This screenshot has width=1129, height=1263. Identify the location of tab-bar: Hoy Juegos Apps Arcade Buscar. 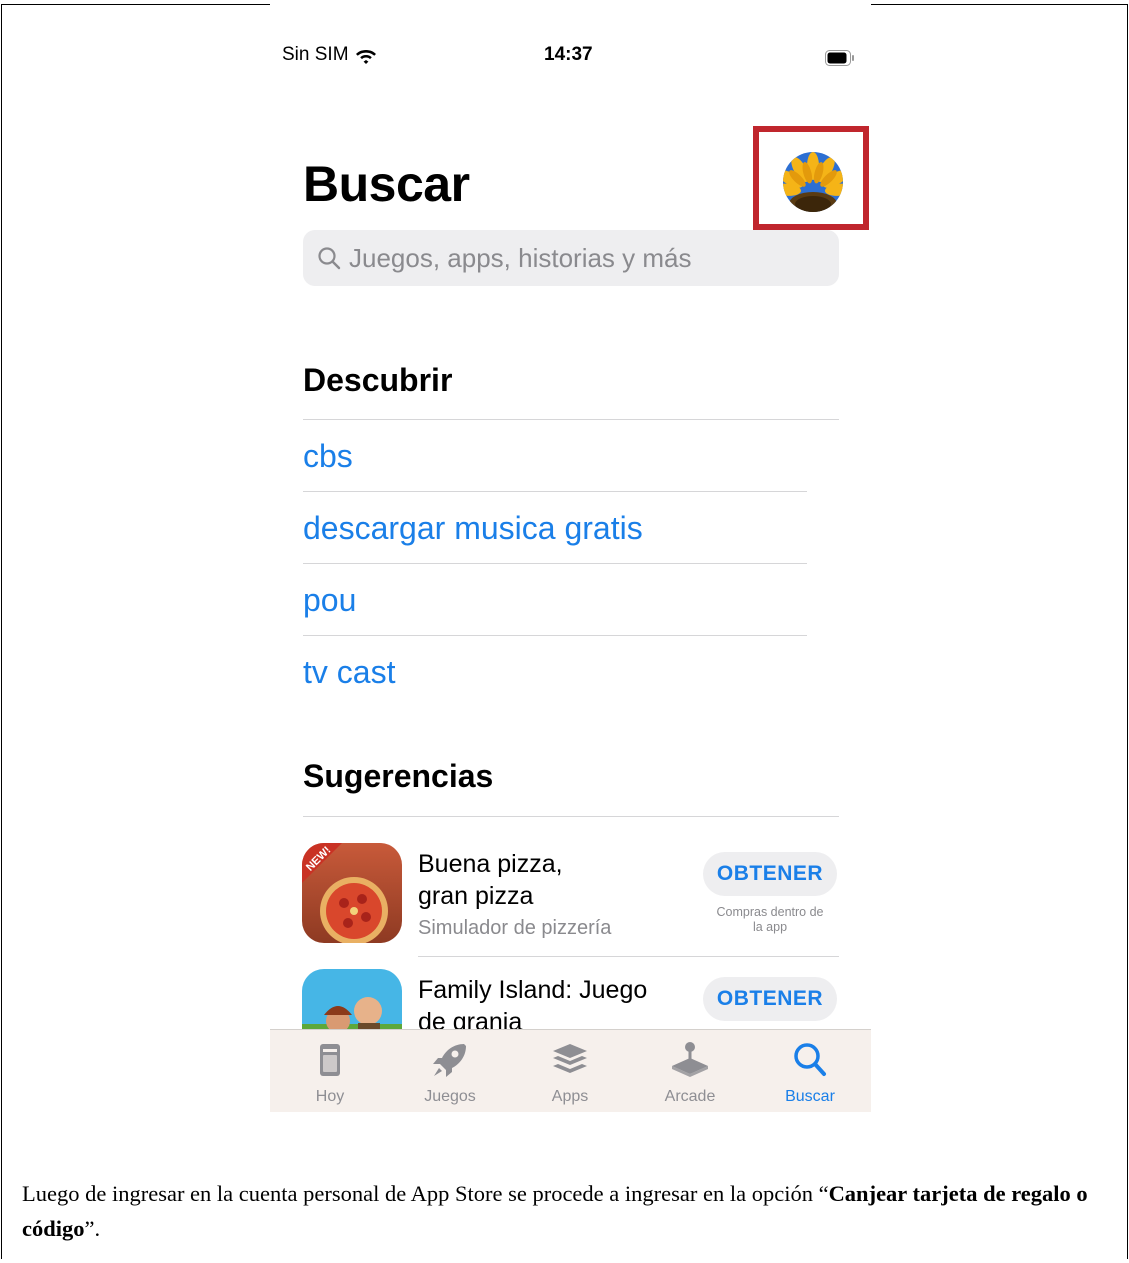
(570, 1070).